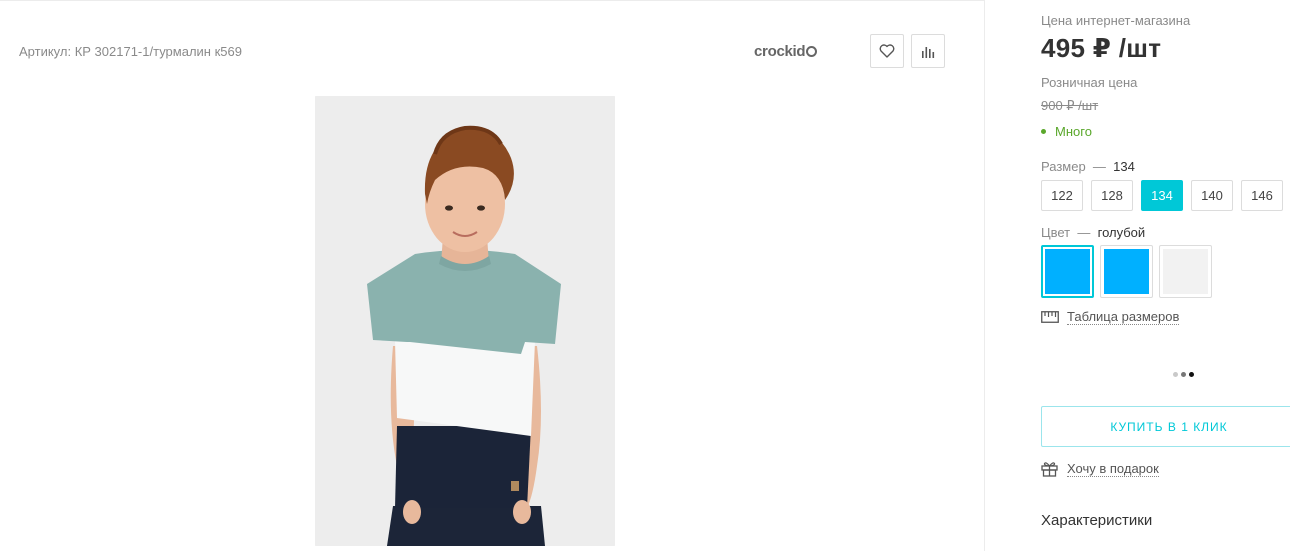  What do you see at coordinates (1123, 317) in the screenshot?
I see `size-table-link-text: Таблица размеров` at bounding box center [1123, 317].